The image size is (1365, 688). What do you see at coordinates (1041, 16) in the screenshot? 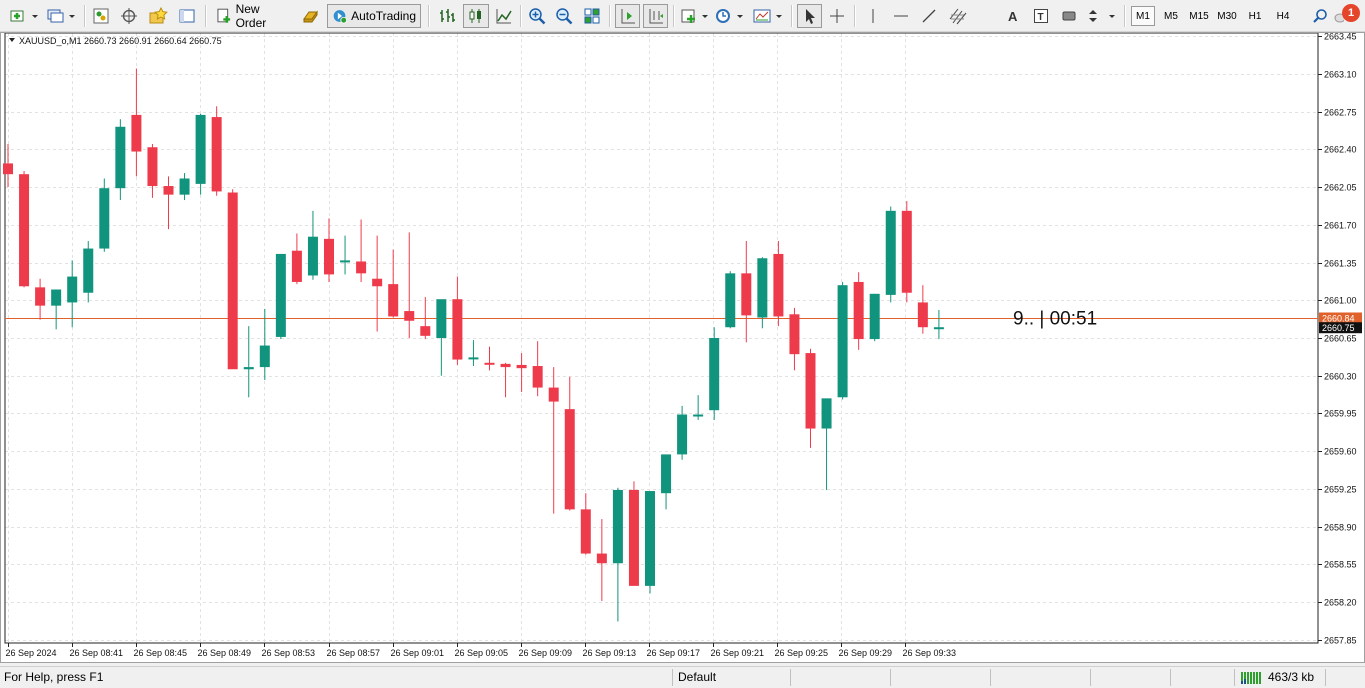
I see `text-label-button: T` at bounding box center [1041, 16].